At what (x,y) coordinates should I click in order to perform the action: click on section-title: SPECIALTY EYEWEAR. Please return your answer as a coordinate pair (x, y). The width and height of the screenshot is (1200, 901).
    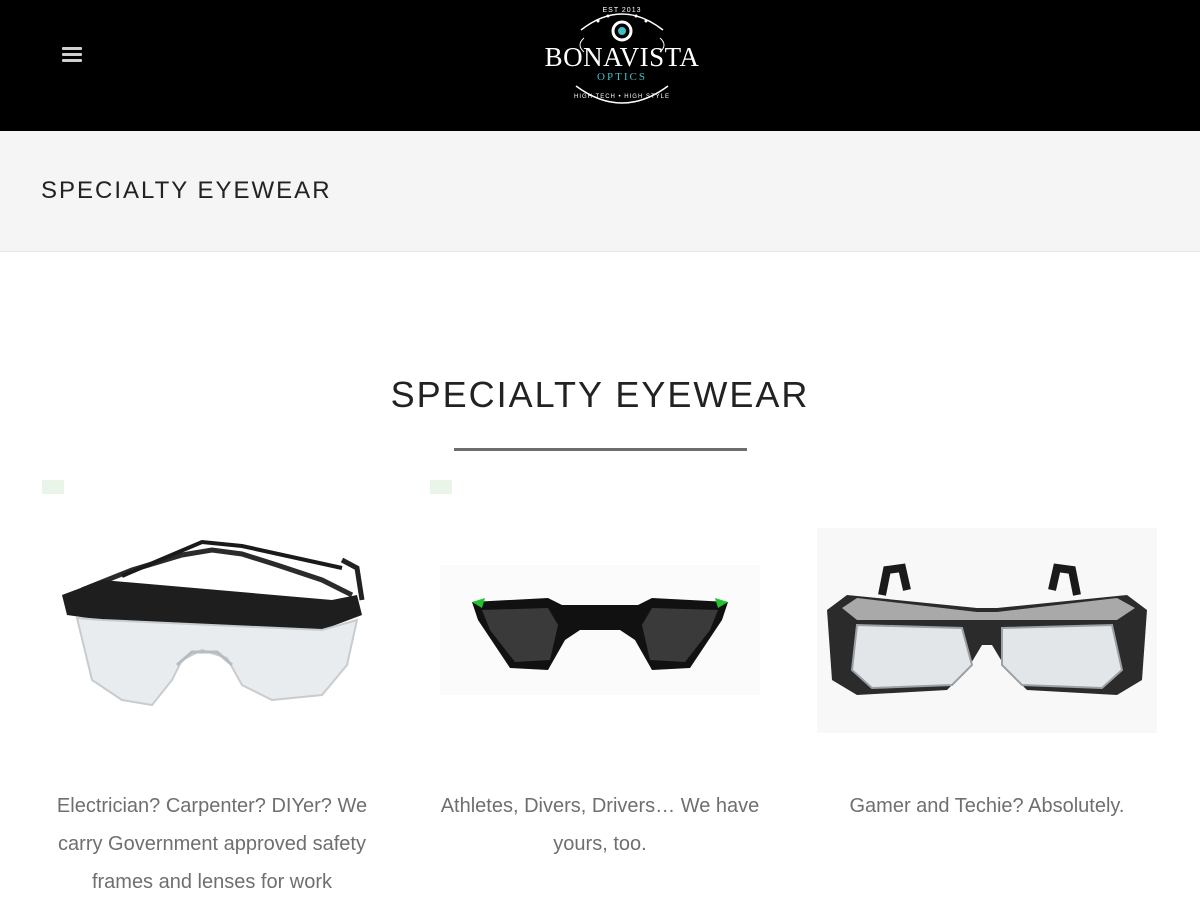
    Looking at the image, I should click on (600, 394).